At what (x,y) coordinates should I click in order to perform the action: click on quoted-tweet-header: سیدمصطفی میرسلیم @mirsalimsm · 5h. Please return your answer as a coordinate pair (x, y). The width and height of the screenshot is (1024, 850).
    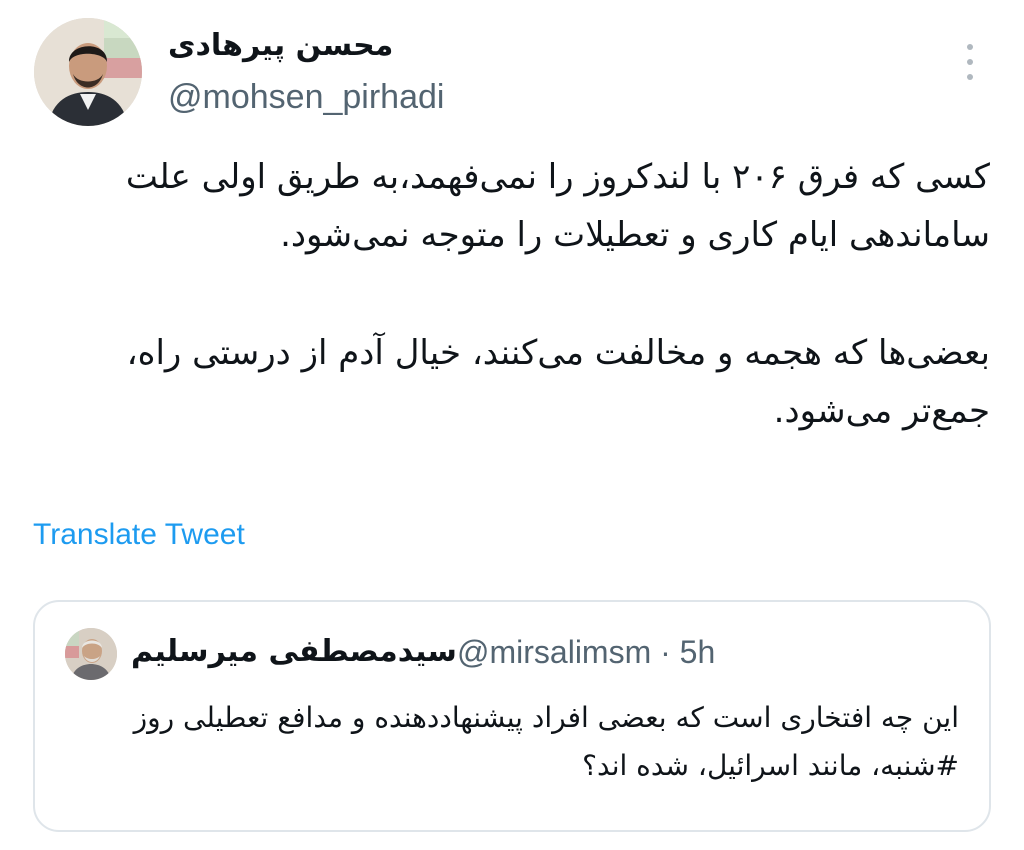
    Looking at the image, I should click on (512, 654).